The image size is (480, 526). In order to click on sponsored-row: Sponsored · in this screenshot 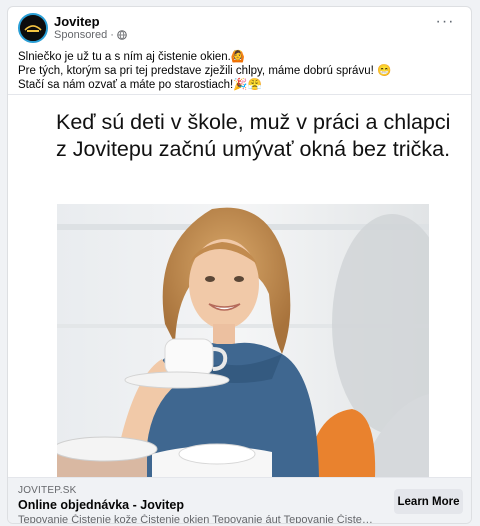, I will do `click(90, 35)`.